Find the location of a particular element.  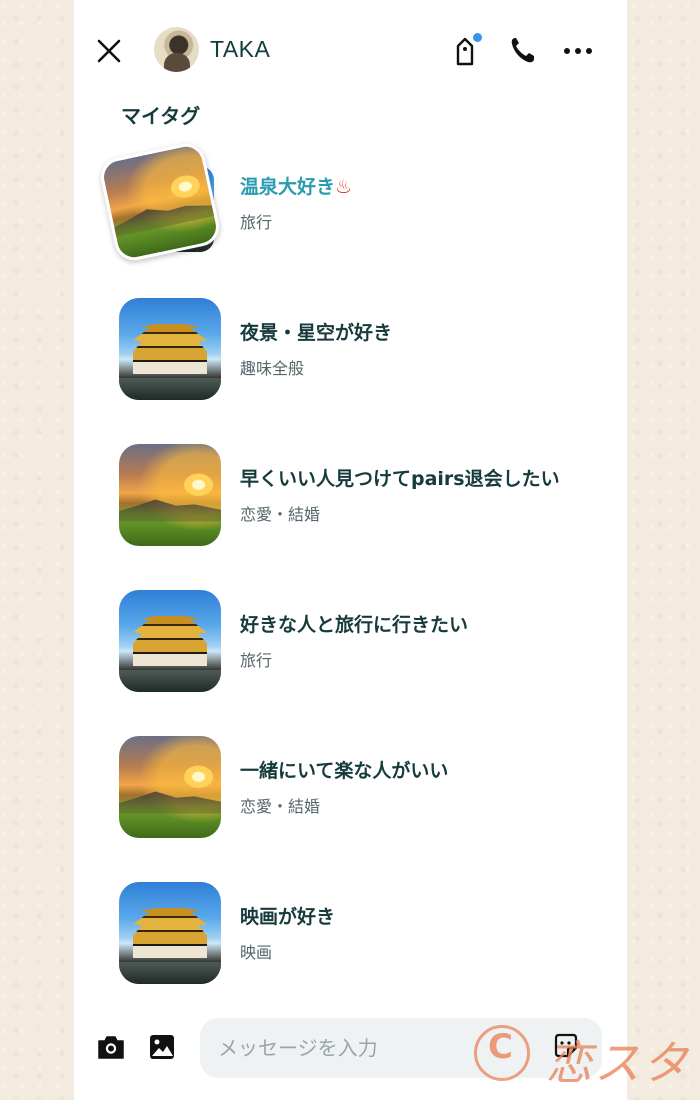

message-input is located at coordinates (401, 1048).